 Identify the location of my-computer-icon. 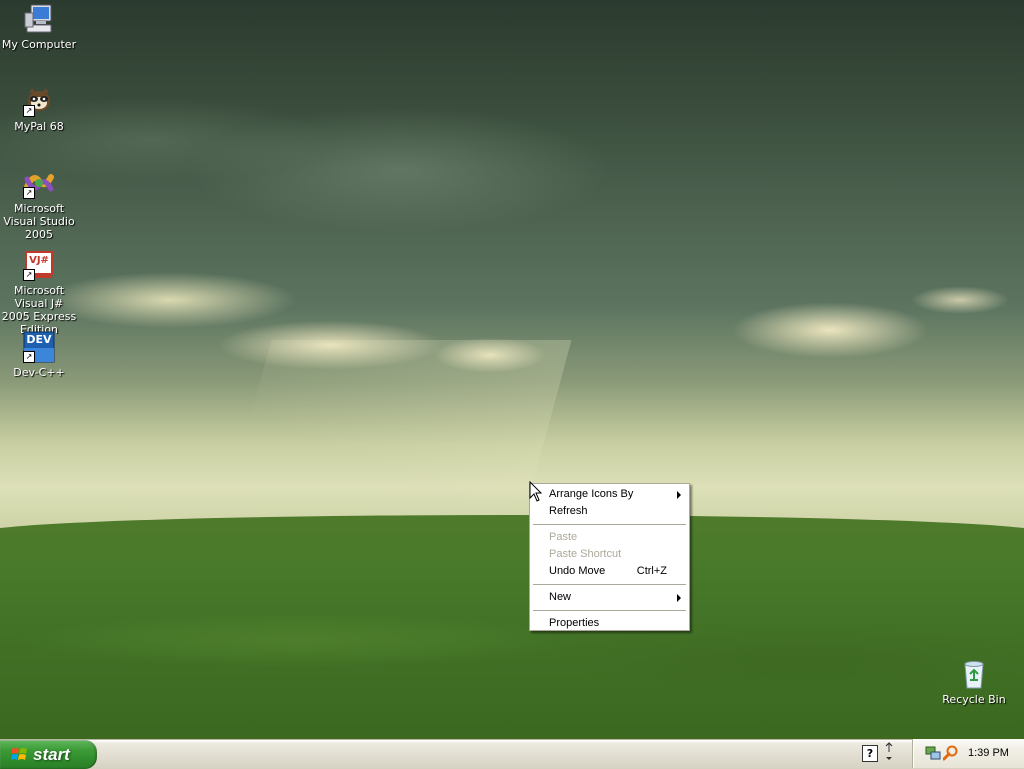
(39, 19).